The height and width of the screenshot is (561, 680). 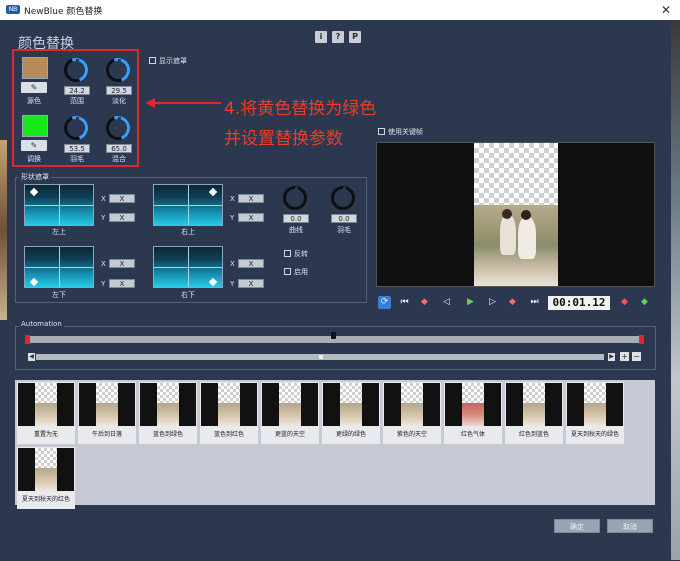 I want to click on scroll-left-icon: ◀, so click(x=31, y=357).